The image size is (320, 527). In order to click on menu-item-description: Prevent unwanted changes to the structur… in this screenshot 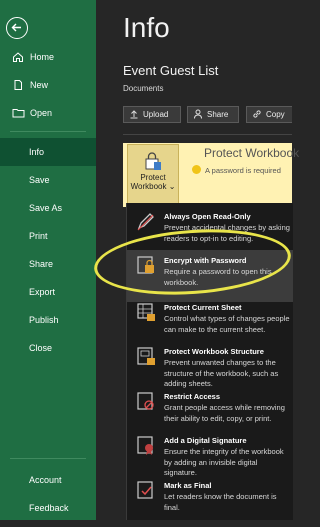, I will do `click(221, 373)`.